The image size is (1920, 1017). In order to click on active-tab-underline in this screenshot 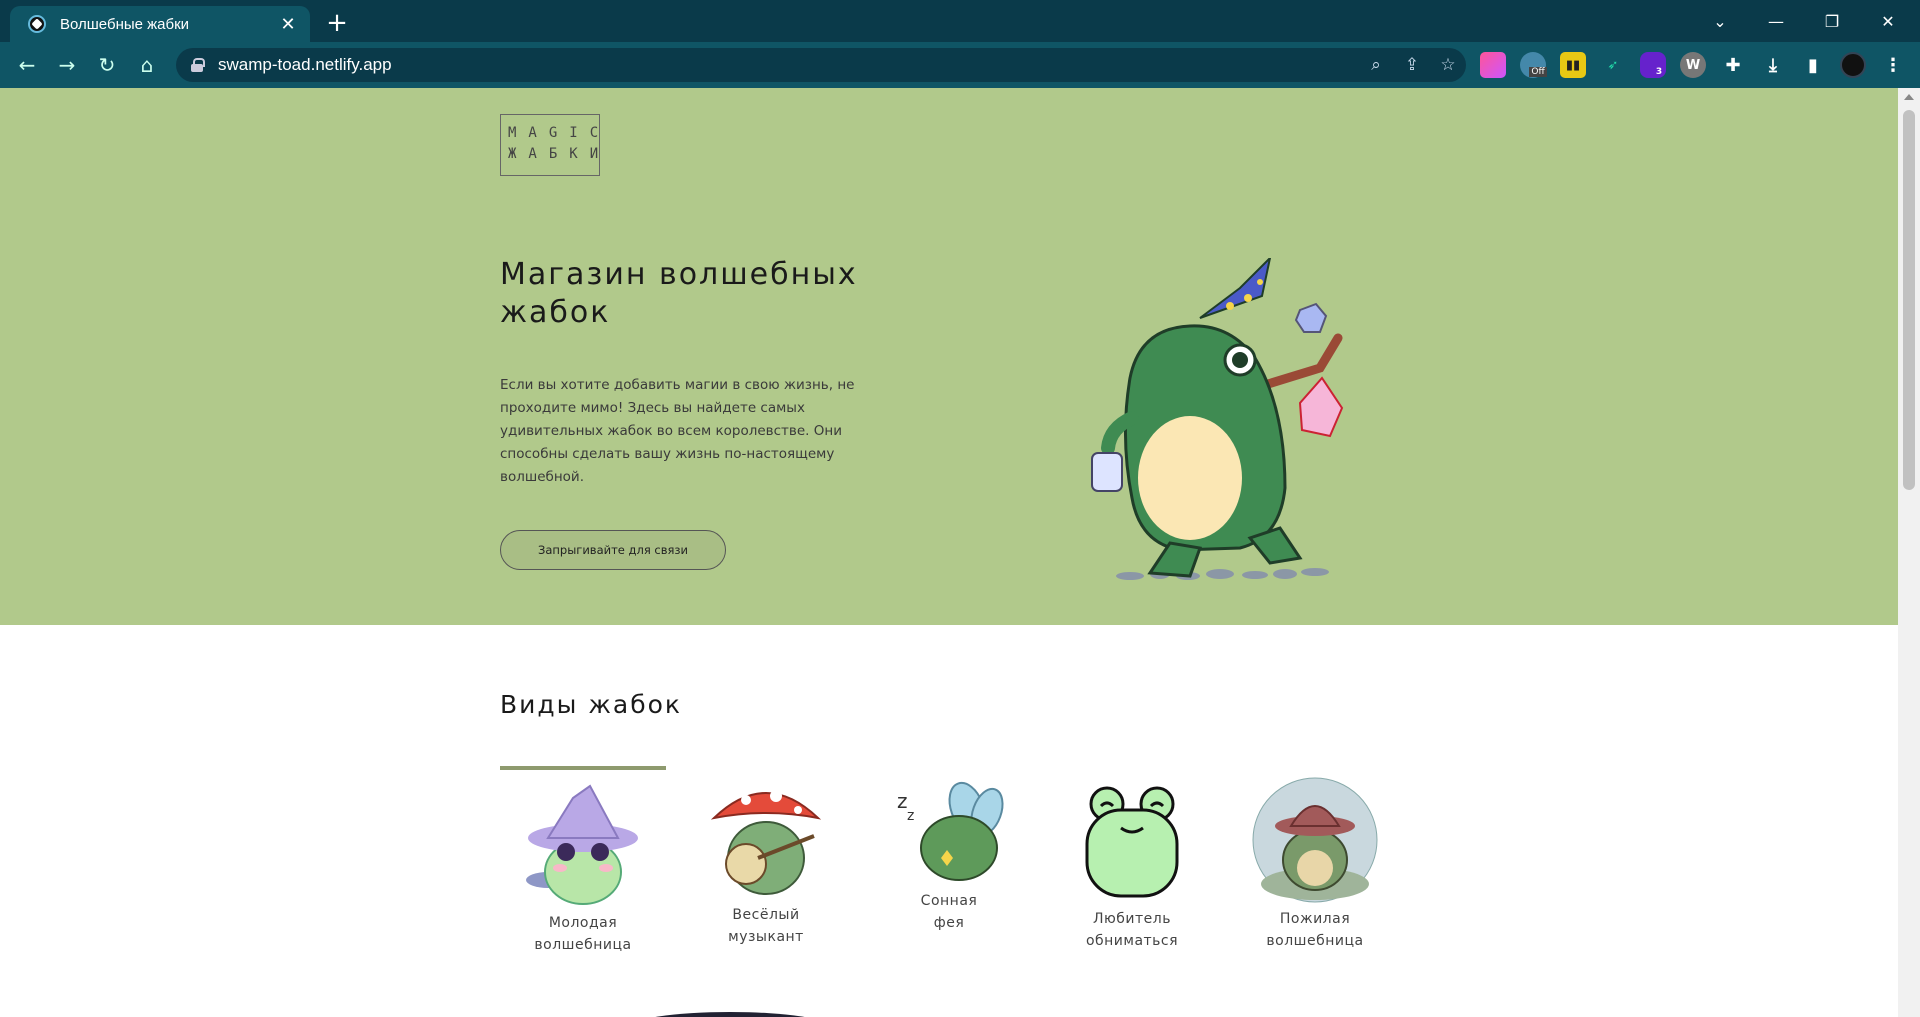, I will do `click(583, 768)`.